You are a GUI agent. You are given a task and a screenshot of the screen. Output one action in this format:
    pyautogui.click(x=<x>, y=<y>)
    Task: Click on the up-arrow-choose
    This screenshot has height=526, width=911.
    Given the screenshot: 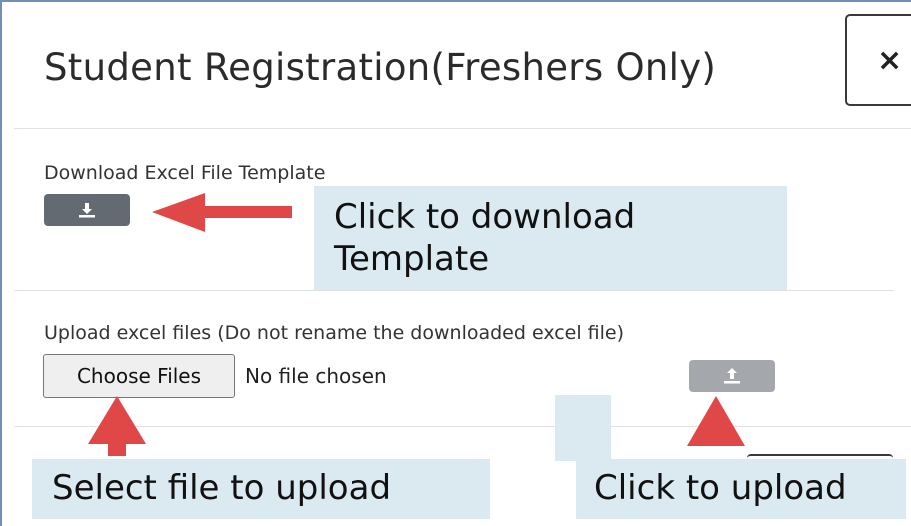 What is the action you would take?
    pyautogui.click(x=117, y=426)
    